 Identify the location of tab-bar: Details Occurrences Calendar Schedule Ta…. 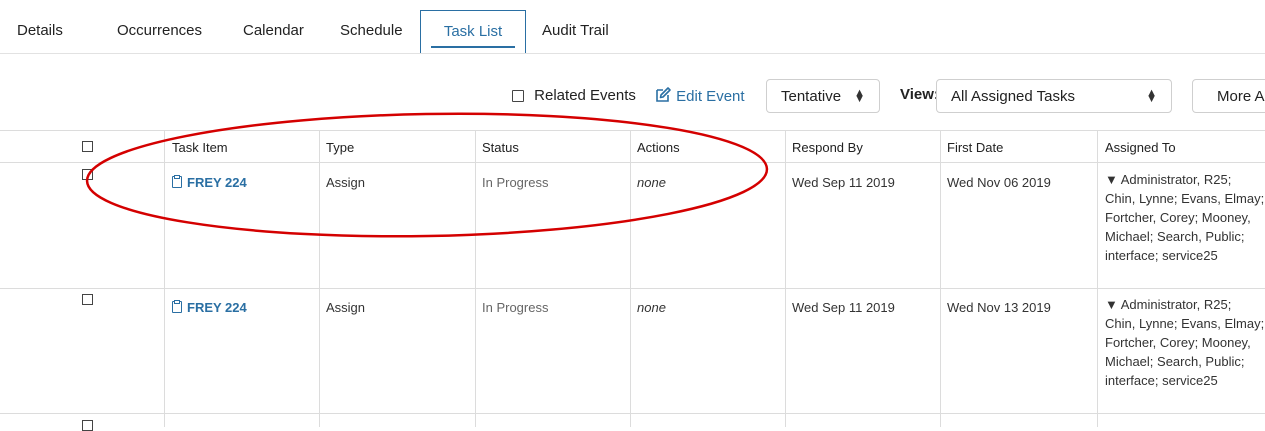
(632, 28).